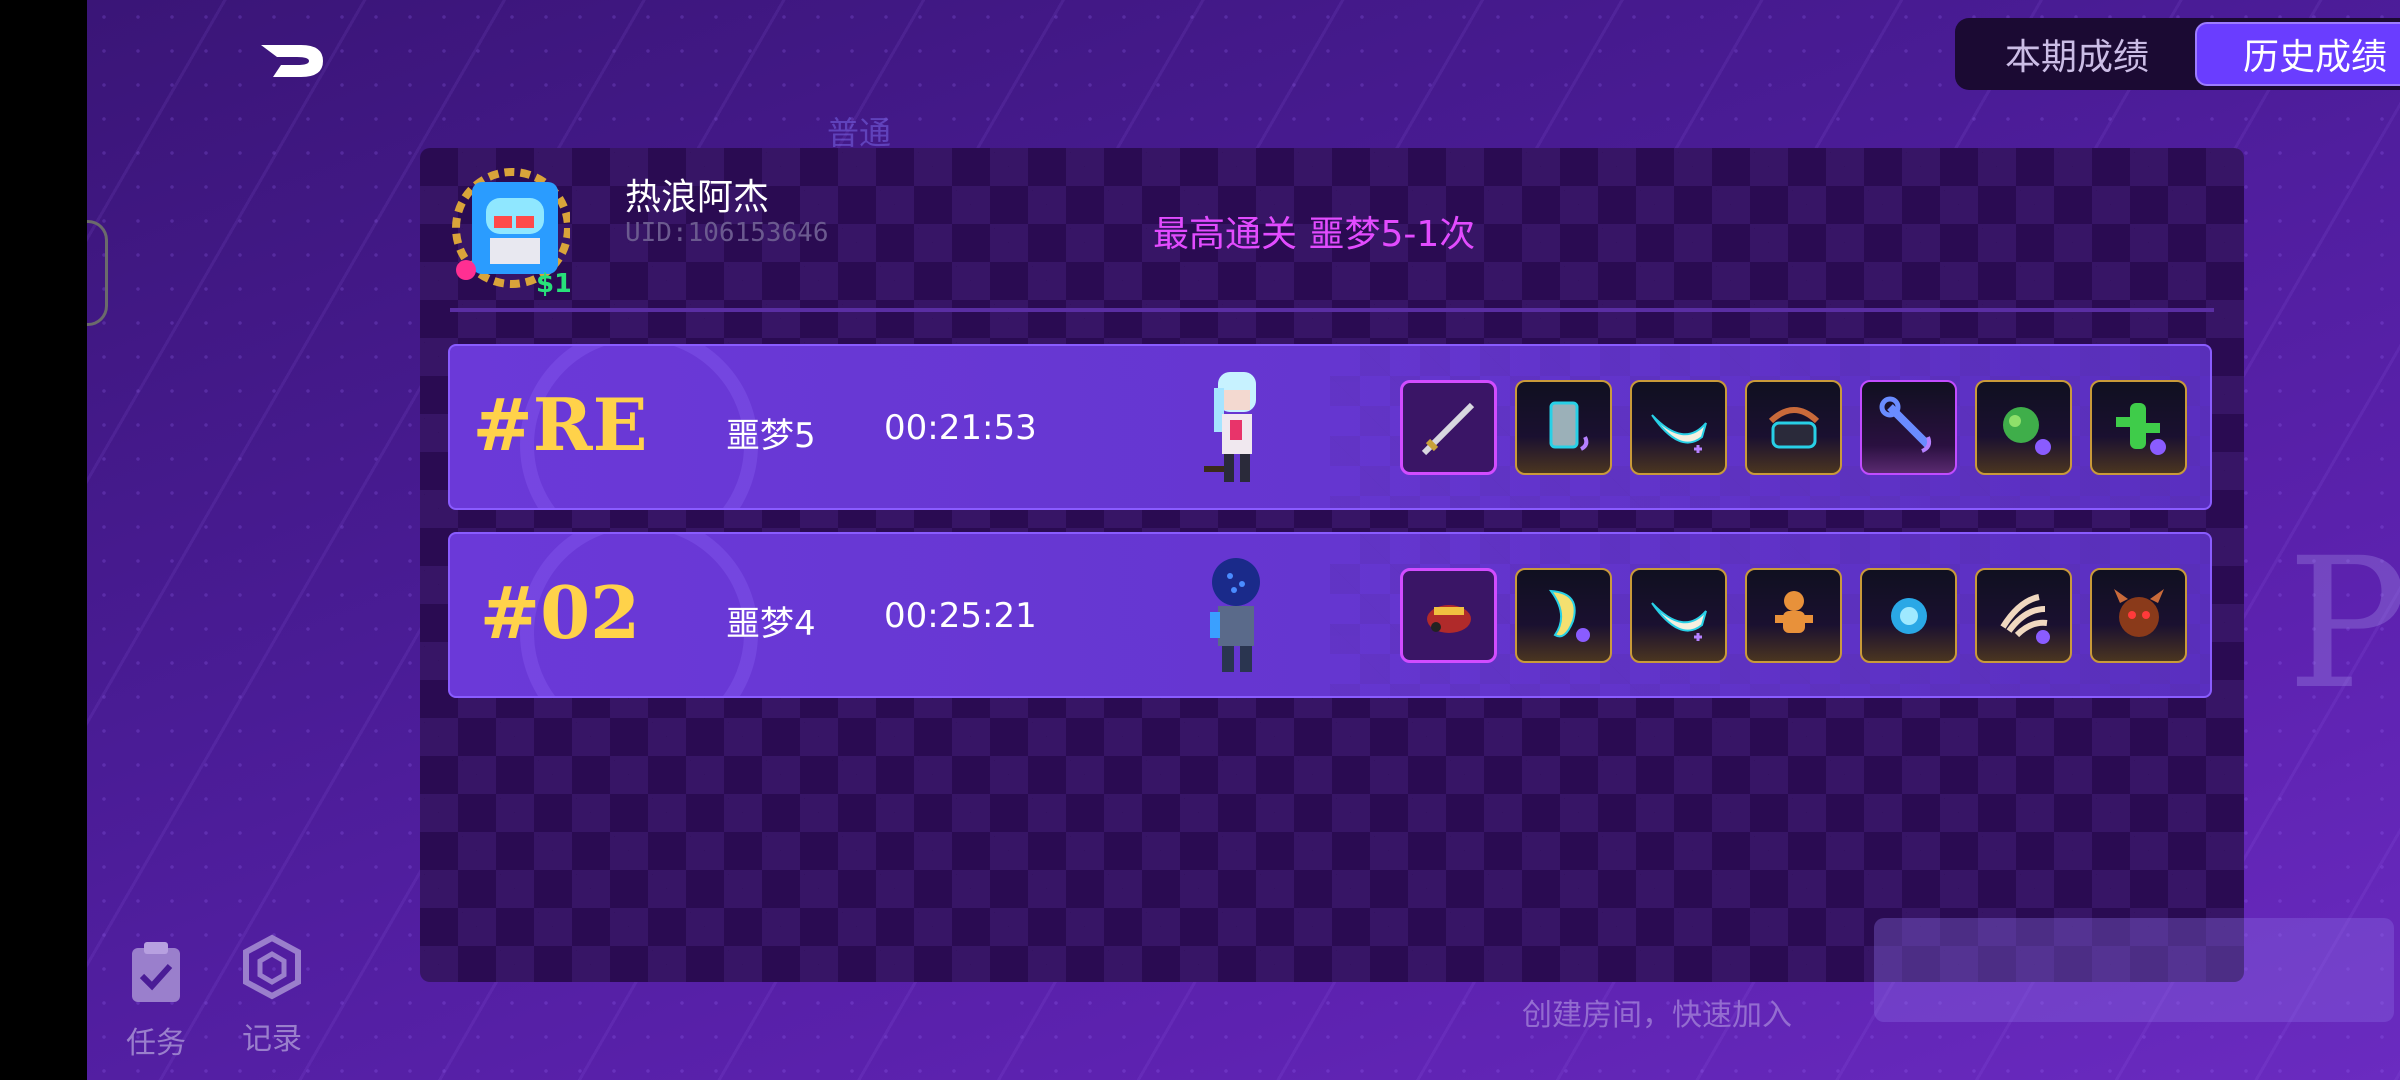 The width and height of the screenshot is (2400, 1080). What do you see at coordinates (1657, 1015) in the screenshot?
I see `background-room-links: 创建房间，快速加入` at bounding box center [1657, 1015].